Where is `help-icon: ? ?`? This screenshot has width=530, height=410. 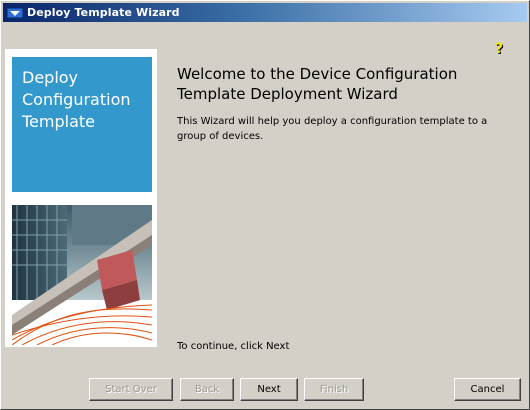
help-icon: ? ? is located at coordinates (501, 49).